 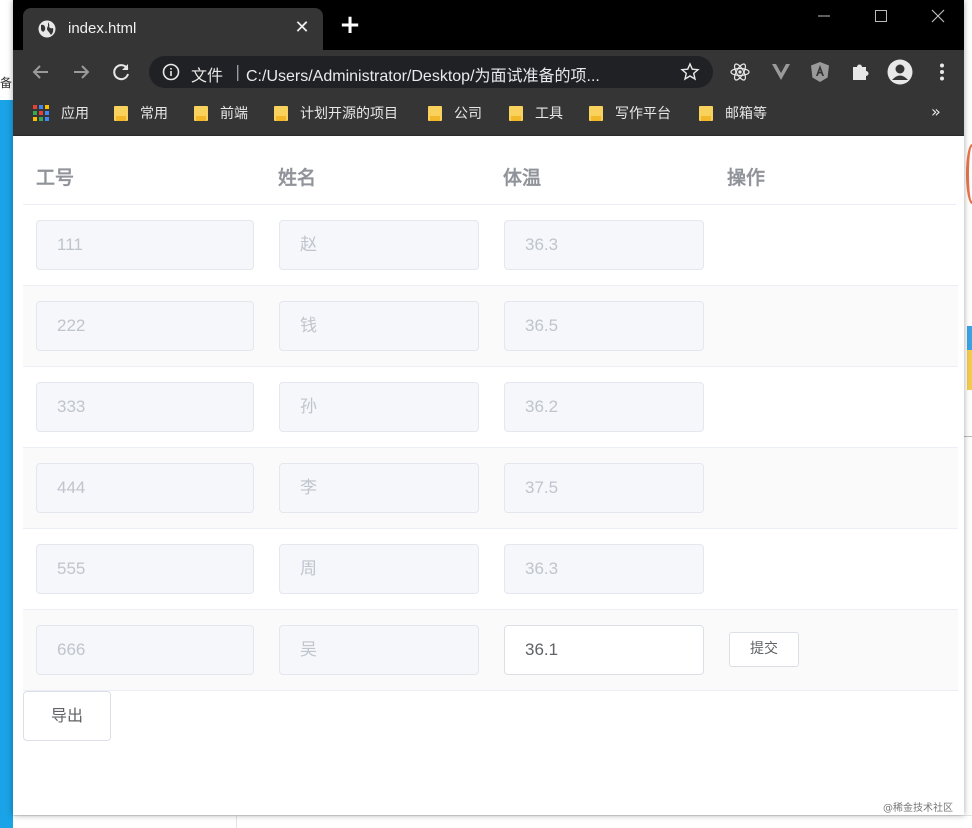 What do you see at coordinates (746, 114) in the screenshot?
I see `bookmark-label: 邮箱等` at bounding box center [746, 114].